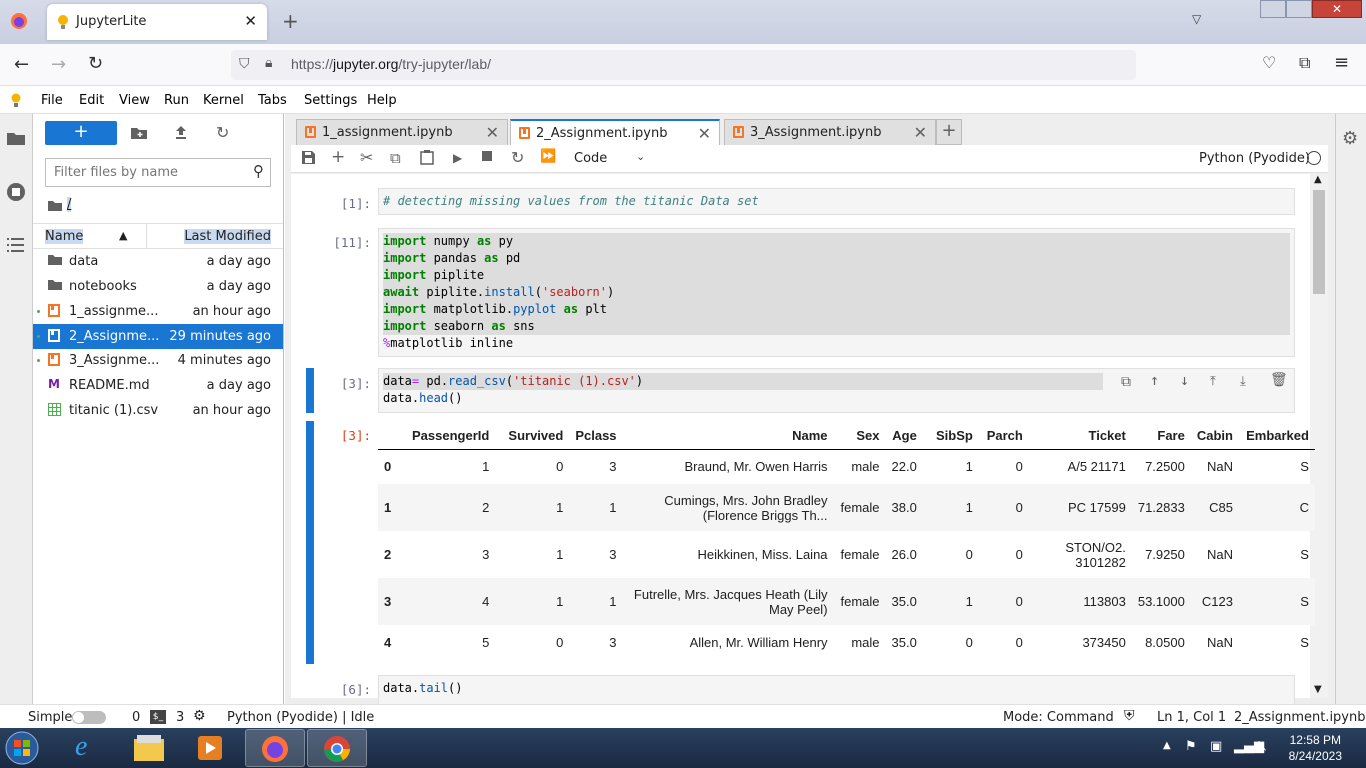 This screenshot has height=768, width=1366. Describe the element at coordinates (55, 205) in the screenshot. I see `breadcrumb-folder-icon` at that location.